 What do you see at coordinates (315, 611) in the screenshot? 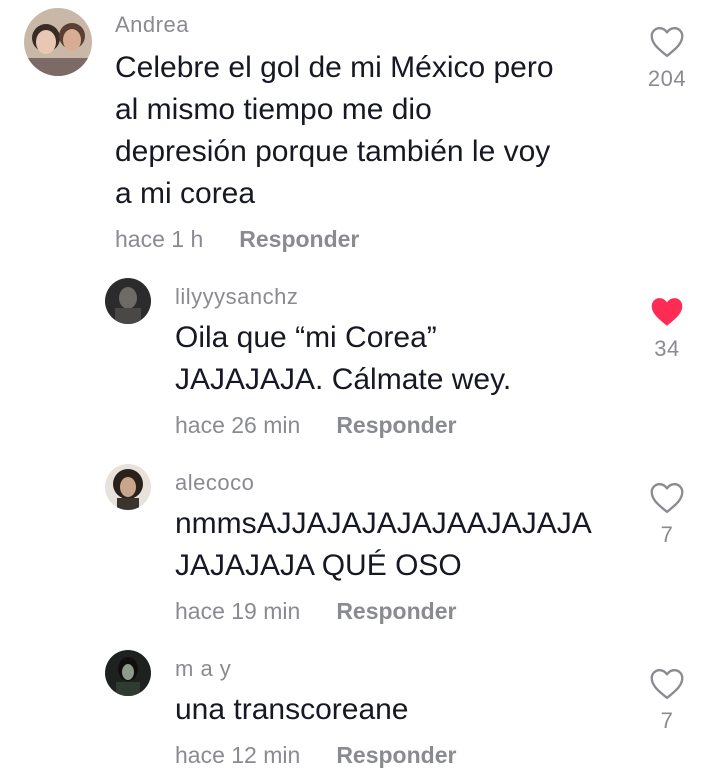
I see `comment-meta: hace 19 min Responder` at bounding box center [315, 611].